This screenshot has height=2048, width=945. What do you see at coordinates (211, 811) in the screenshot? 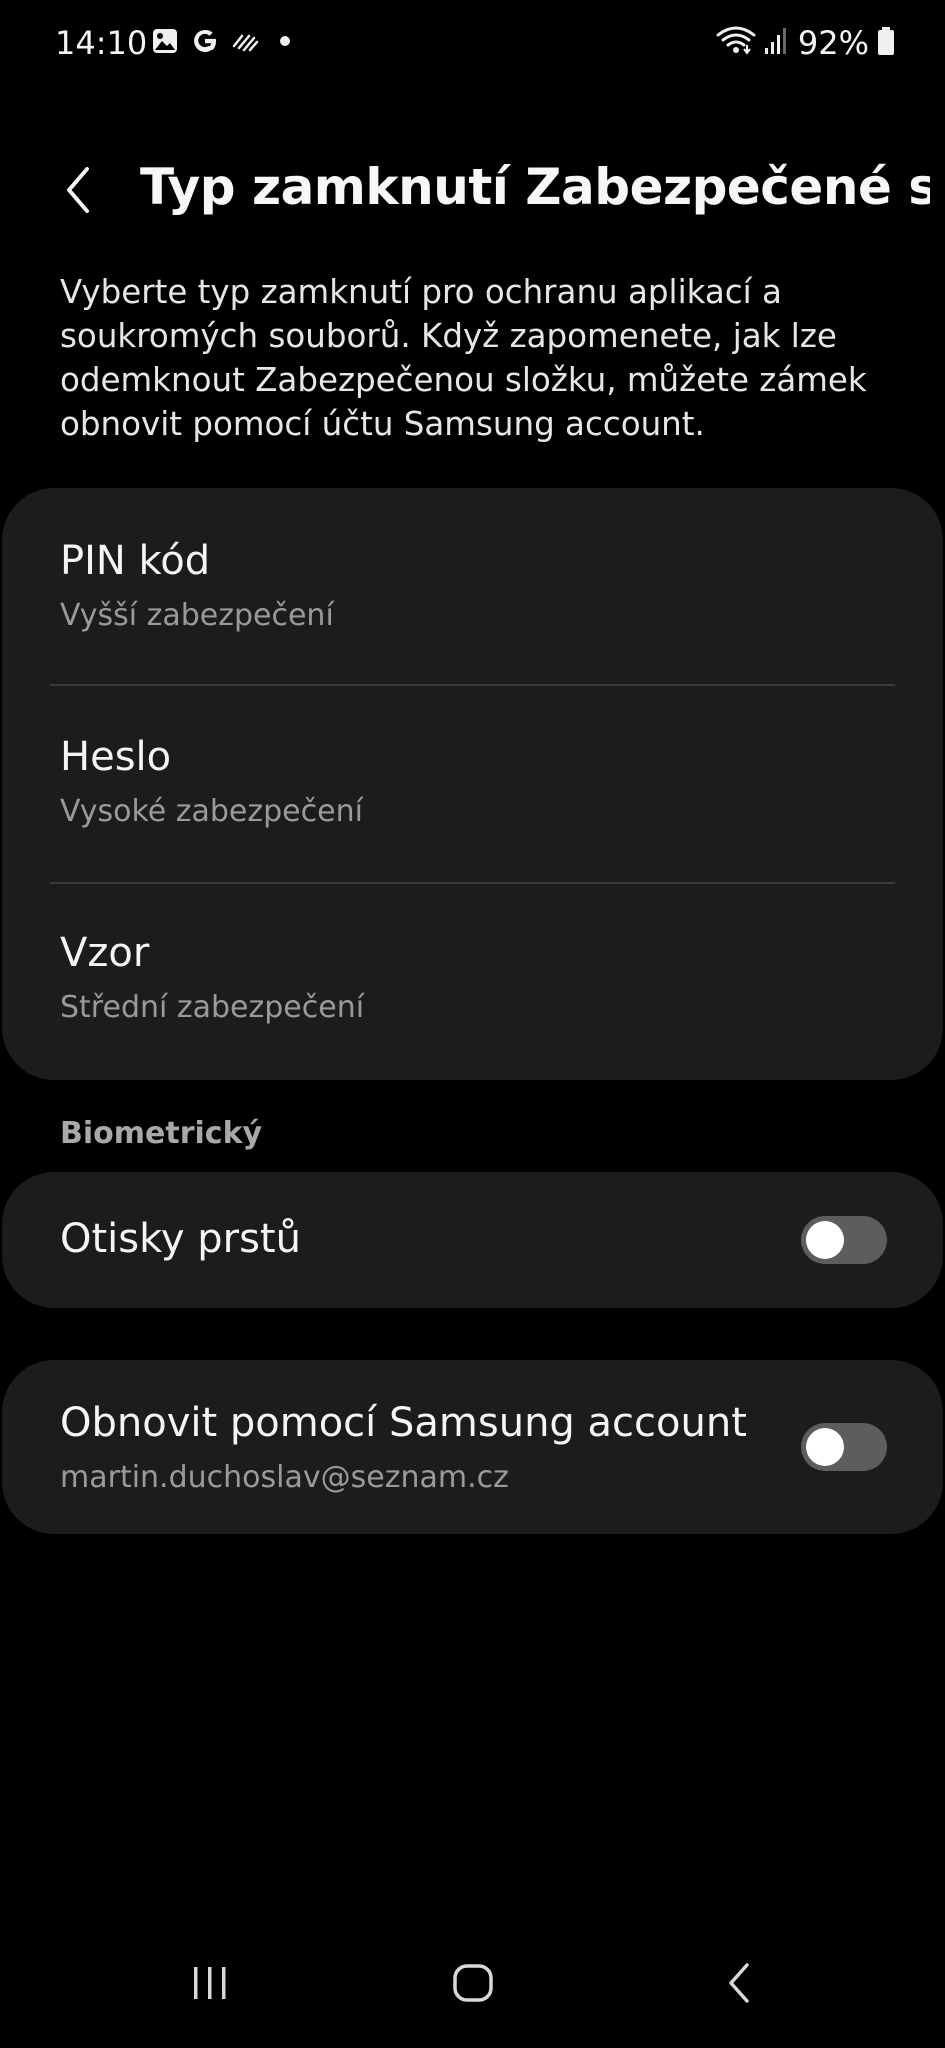
I see `option-subtitle: Vysoké zabezpečení` at bounding box center [211, 811].